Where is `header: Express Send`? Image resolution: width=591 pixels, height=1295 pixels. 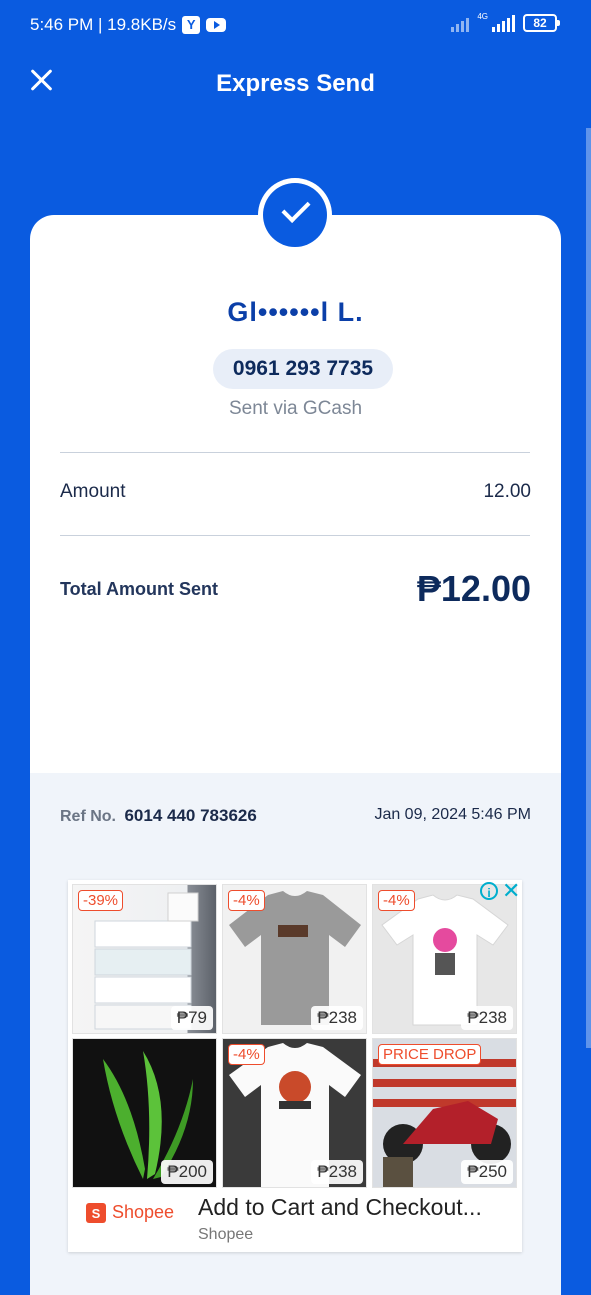 header: Express Send is located at coordinates (295, 85).